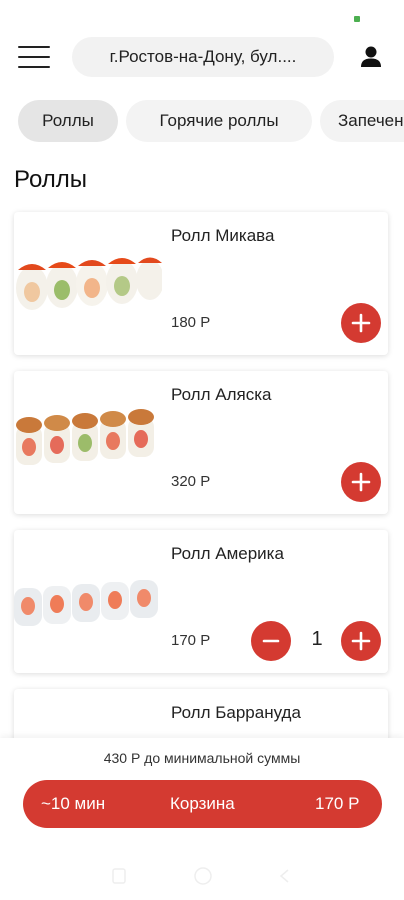 This screenshot has width=404, height=900. I want to click on product-card: Ролл Аляска 320 Р, so click(201, 442).